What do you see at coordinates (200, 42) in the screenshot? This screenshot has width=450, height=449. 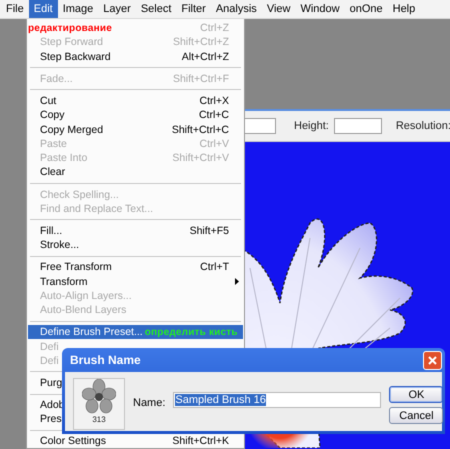 I see `shortcut-text: Shift+Ctrl+Z` at bounding box center [200, 42].